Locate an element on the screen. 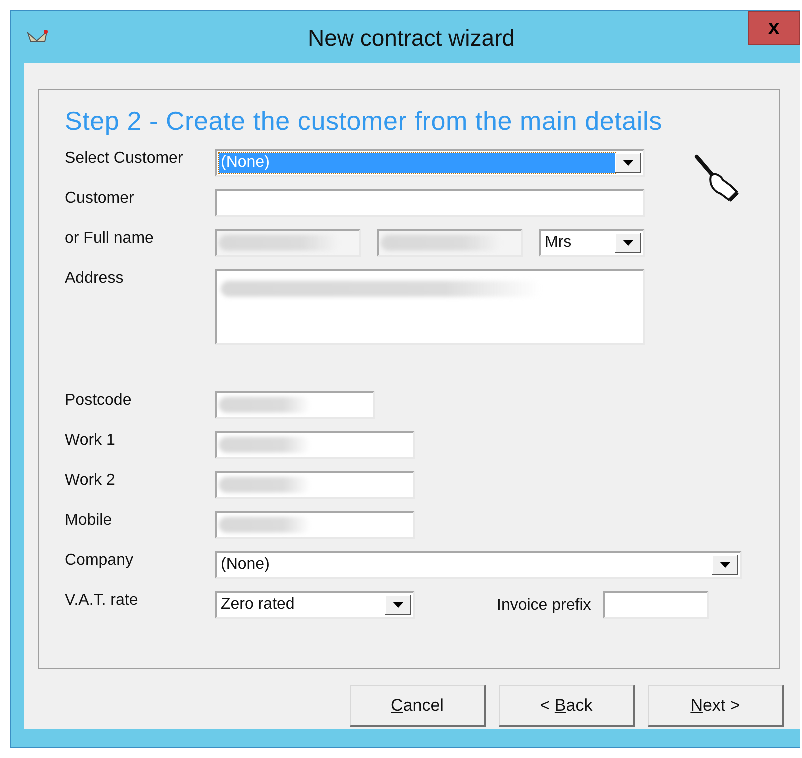 Image resolution: width=802 pixels, height=758 pixels. wizard-button: < Back is located at coordinates (567, 706).